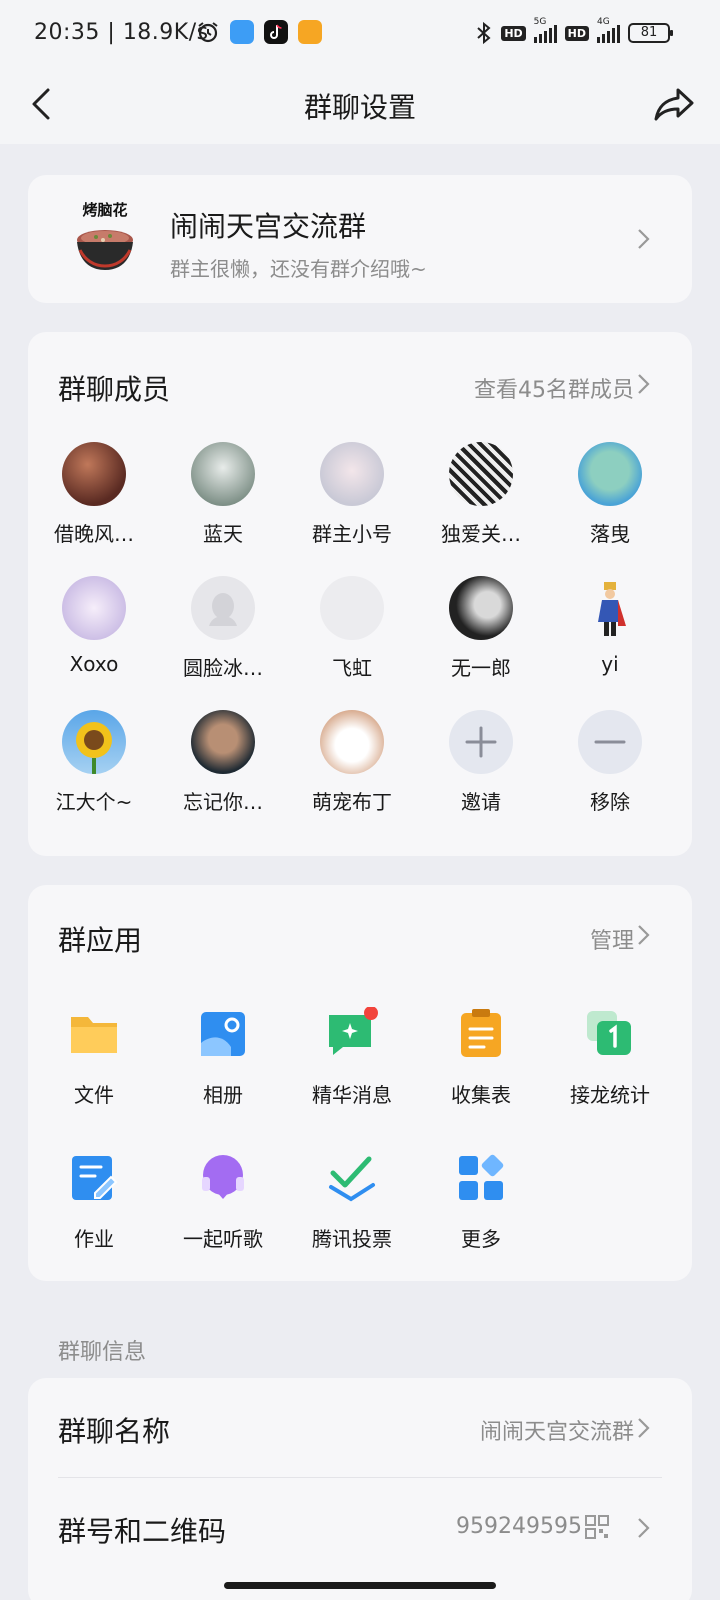 This screenshot has height=1600, width=720. Describe the element at coordinates (276, 32) in the screenshot. I see `tiktok-icon` at that location.